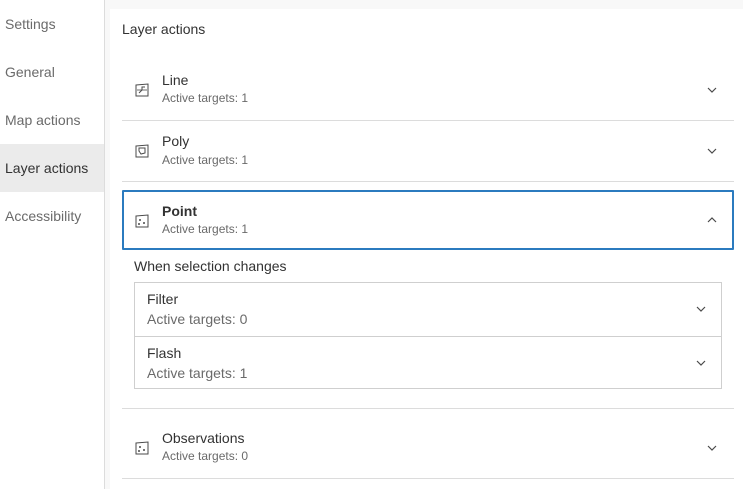 The height and width of the screenshot is (489, 743). Describe the element at coordinates (210, 266) in the screenshot. I see `selection-changes-label: When selection changes` at that location.